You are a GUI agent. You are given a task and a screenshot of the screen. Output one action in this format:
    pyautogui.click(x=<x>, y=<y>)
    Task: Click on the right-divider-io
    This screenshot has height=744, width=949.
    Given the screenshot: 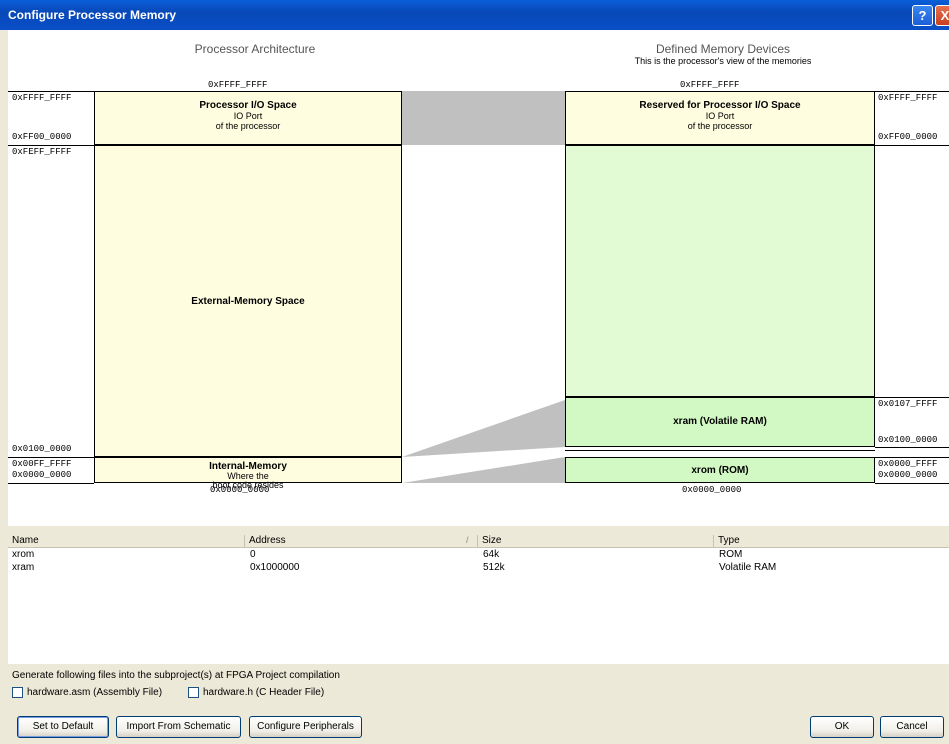 What is the action you would take?
    pyautogui.click(x=912, y=145)
    